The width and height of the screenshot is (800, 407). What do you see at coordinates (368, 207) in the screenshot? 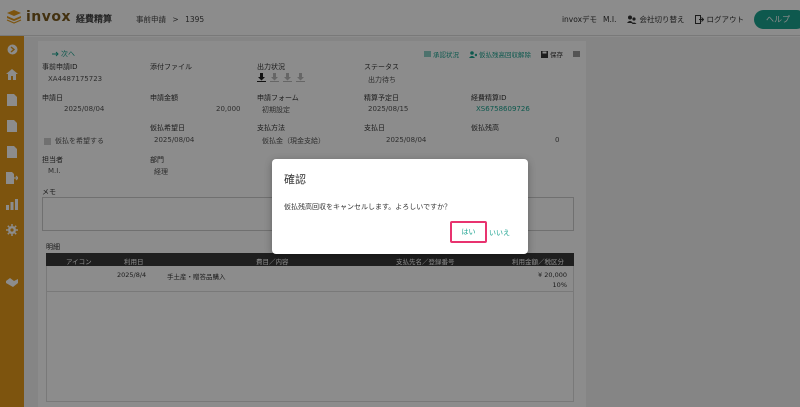
I see `dialog-message: 仮払残高回収をキャンセルします。よろしいですか？` at bounding box center [368, 207].